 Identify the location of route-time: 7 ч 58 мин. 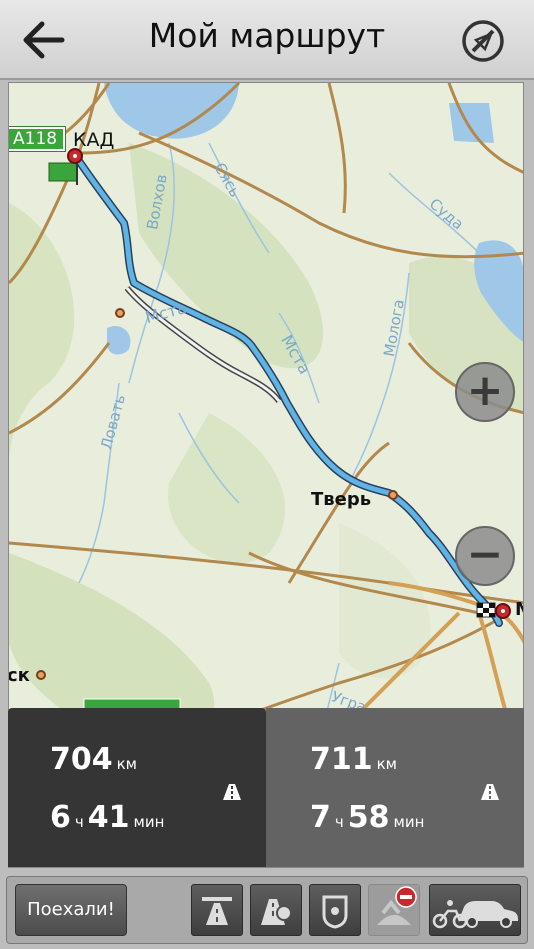
(367, 817).